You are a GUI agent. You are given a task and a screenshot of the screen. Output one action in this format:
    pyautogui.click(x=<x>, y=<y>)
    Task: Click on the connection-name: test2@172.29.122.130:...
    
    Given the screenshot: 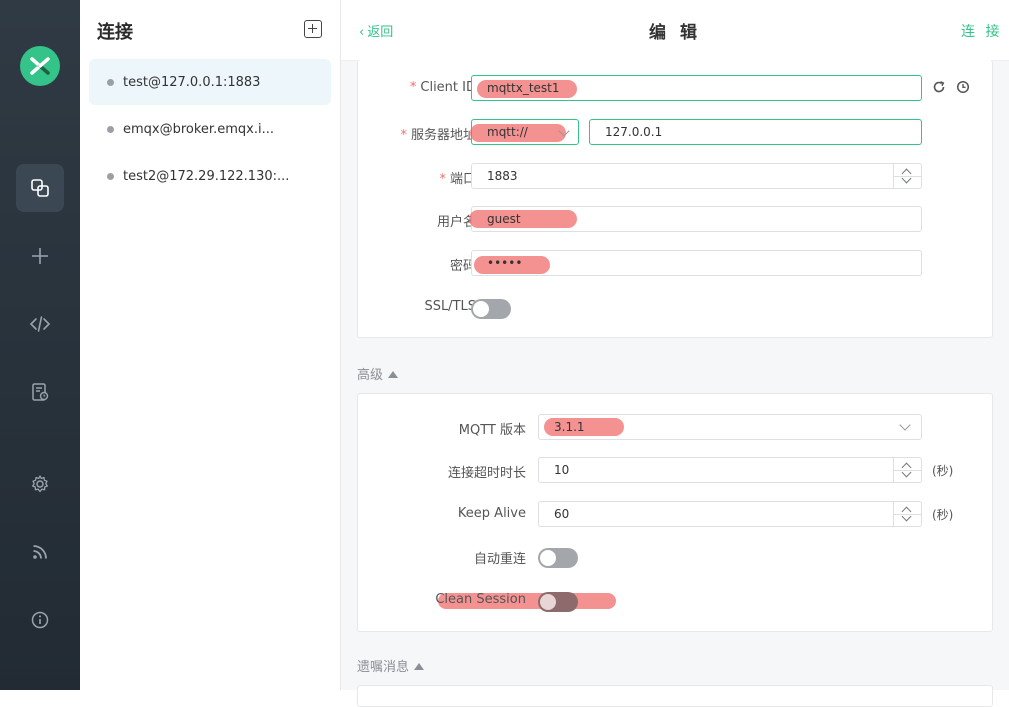 What is the action you would take?
    pyautogui.click(x=206, y=176)
    